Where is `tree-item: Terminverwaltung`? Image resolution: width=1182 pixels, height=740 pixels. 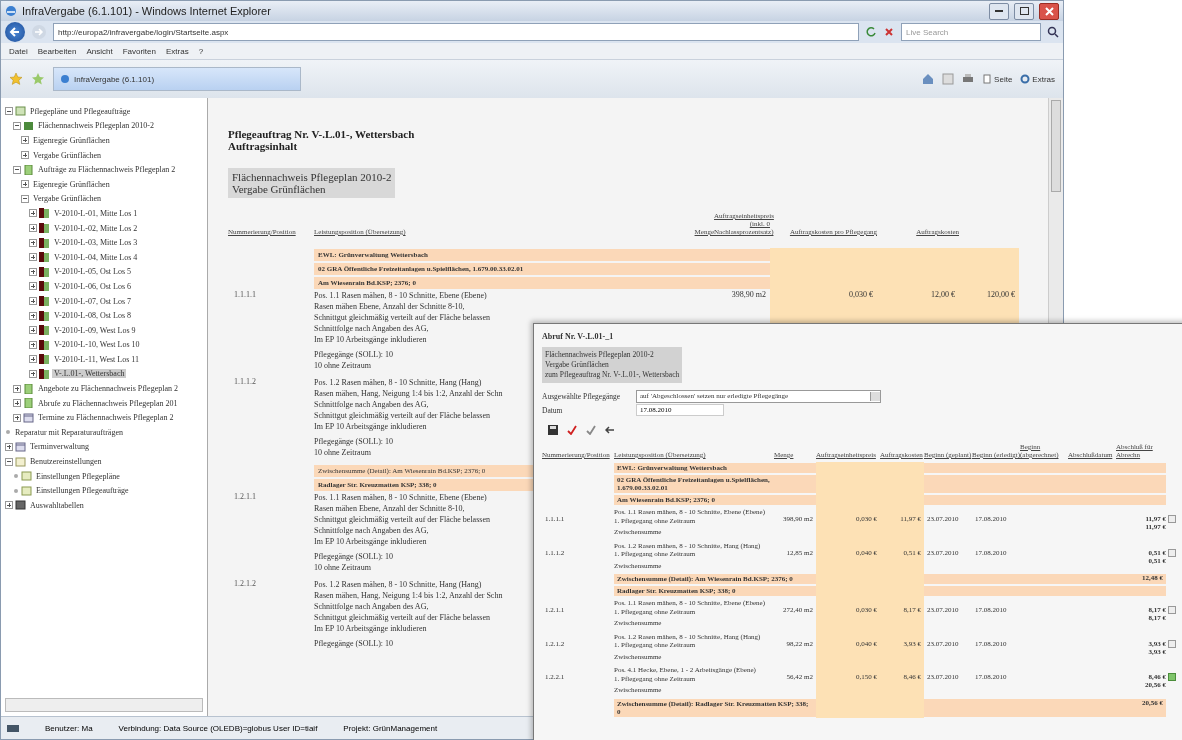 tree-item: Terminverwaltung is located at coordinates (59, 447).